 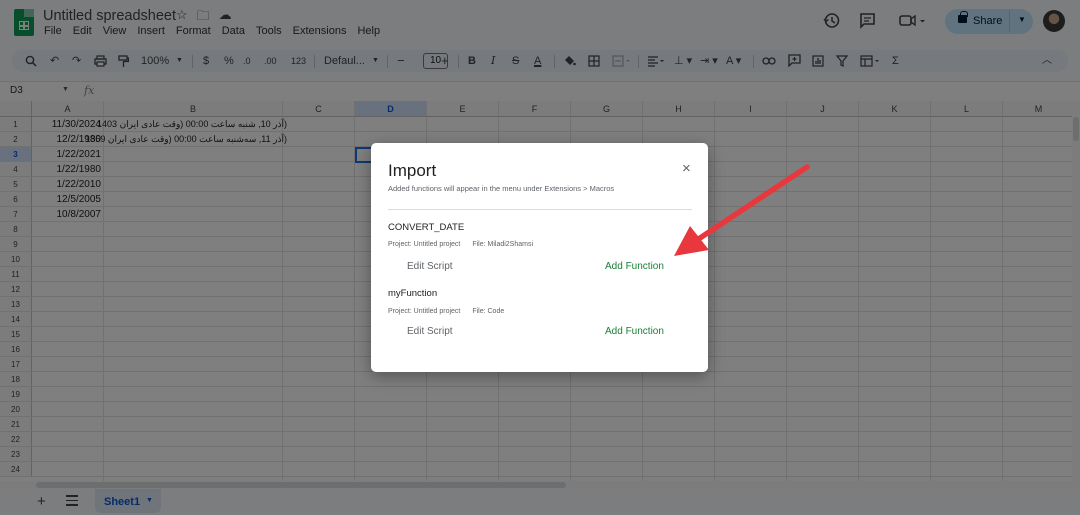 What do you see at coordinates (412, 170) in the screenshot?
I see `dialog-title: Import` at bounding box center [412, 170].